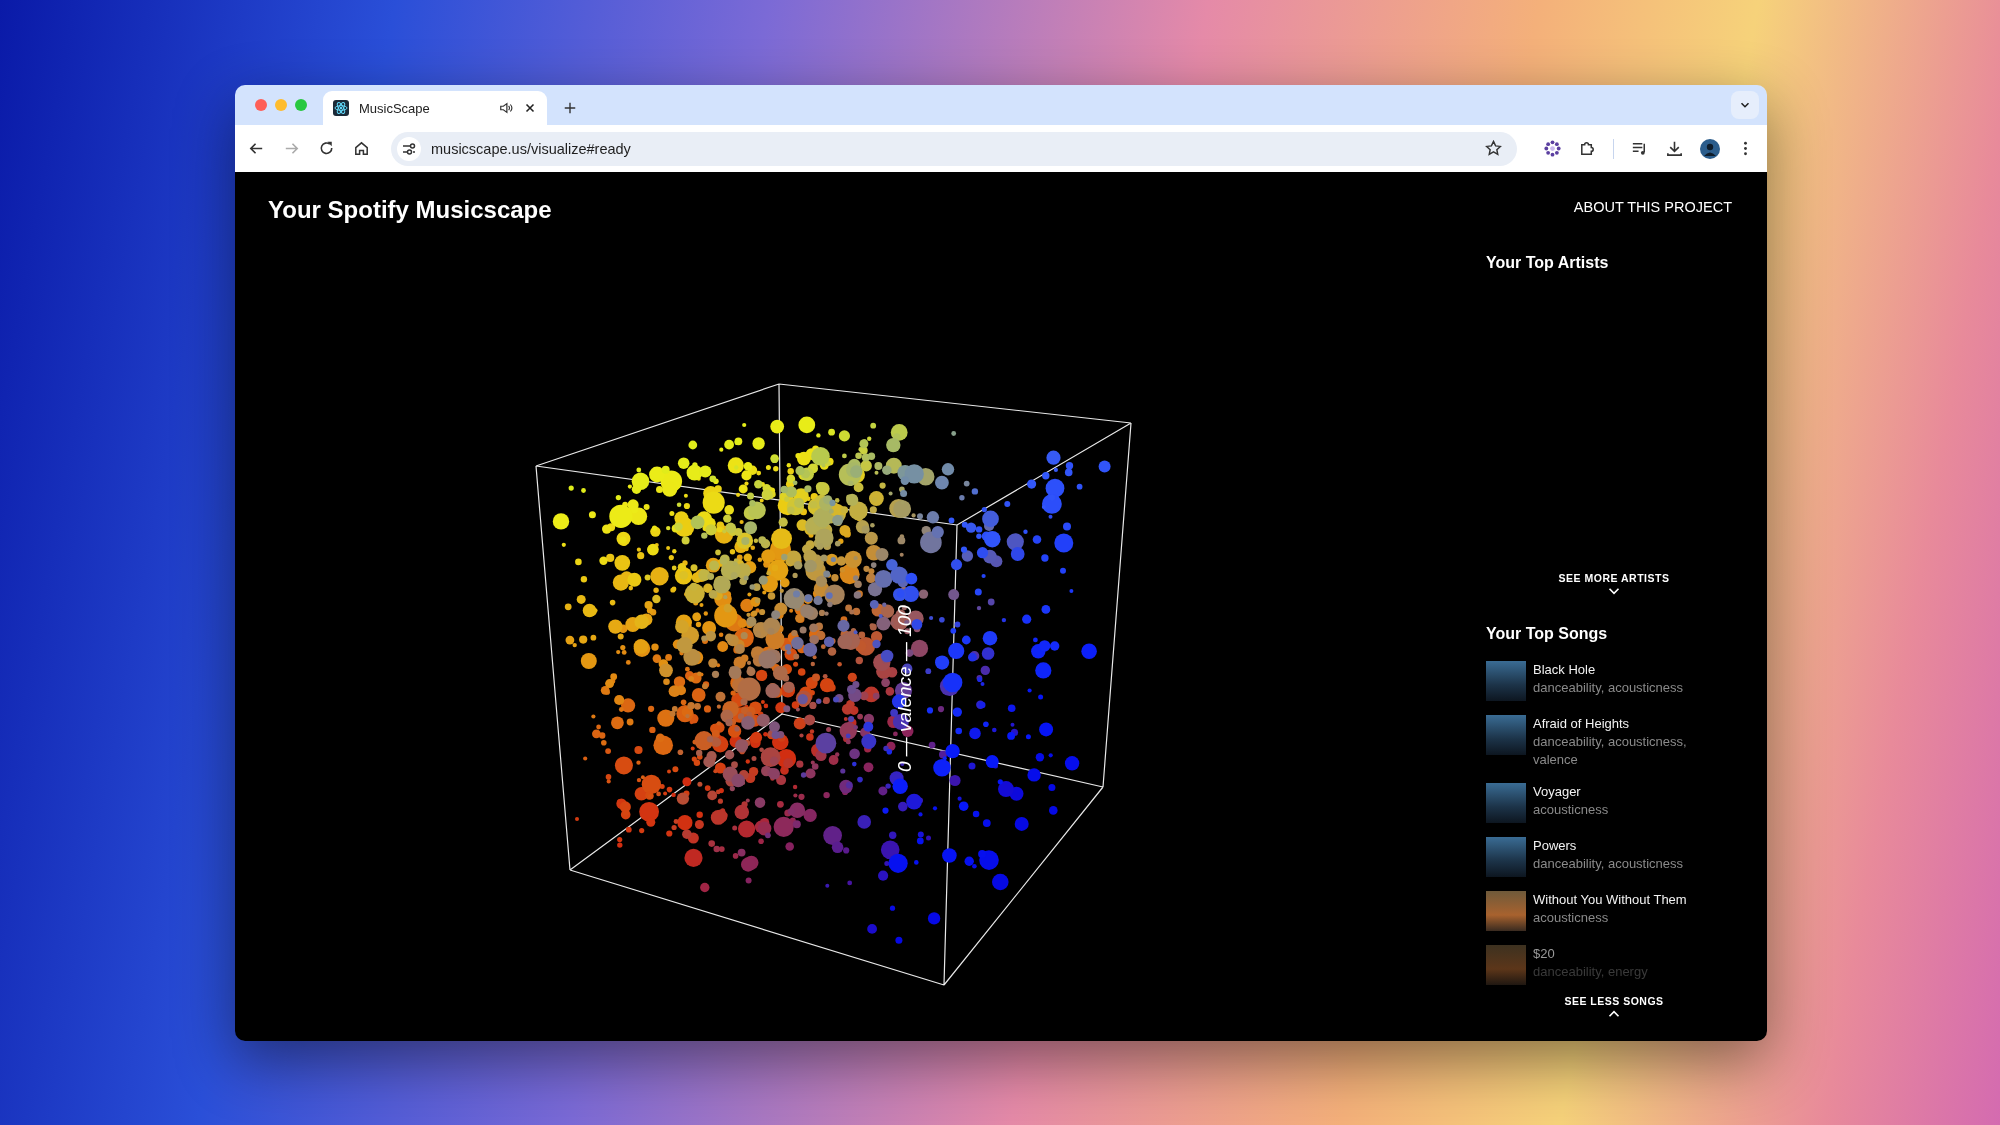 The image size is (2000, 1125). Describe the element at coordinates (1609, 803) in the screenshot. I see `song-item: Voyager acousticness` at that location.